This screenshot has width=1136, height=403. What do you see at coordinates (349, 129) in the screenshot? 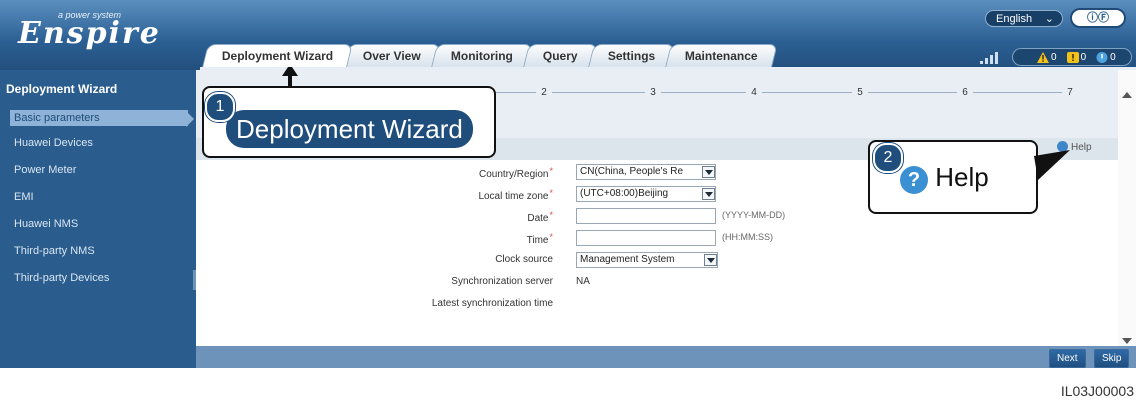
I see `callout-deployment-wizard-label: Deployment Wizard` at bounding box center [349, 129].